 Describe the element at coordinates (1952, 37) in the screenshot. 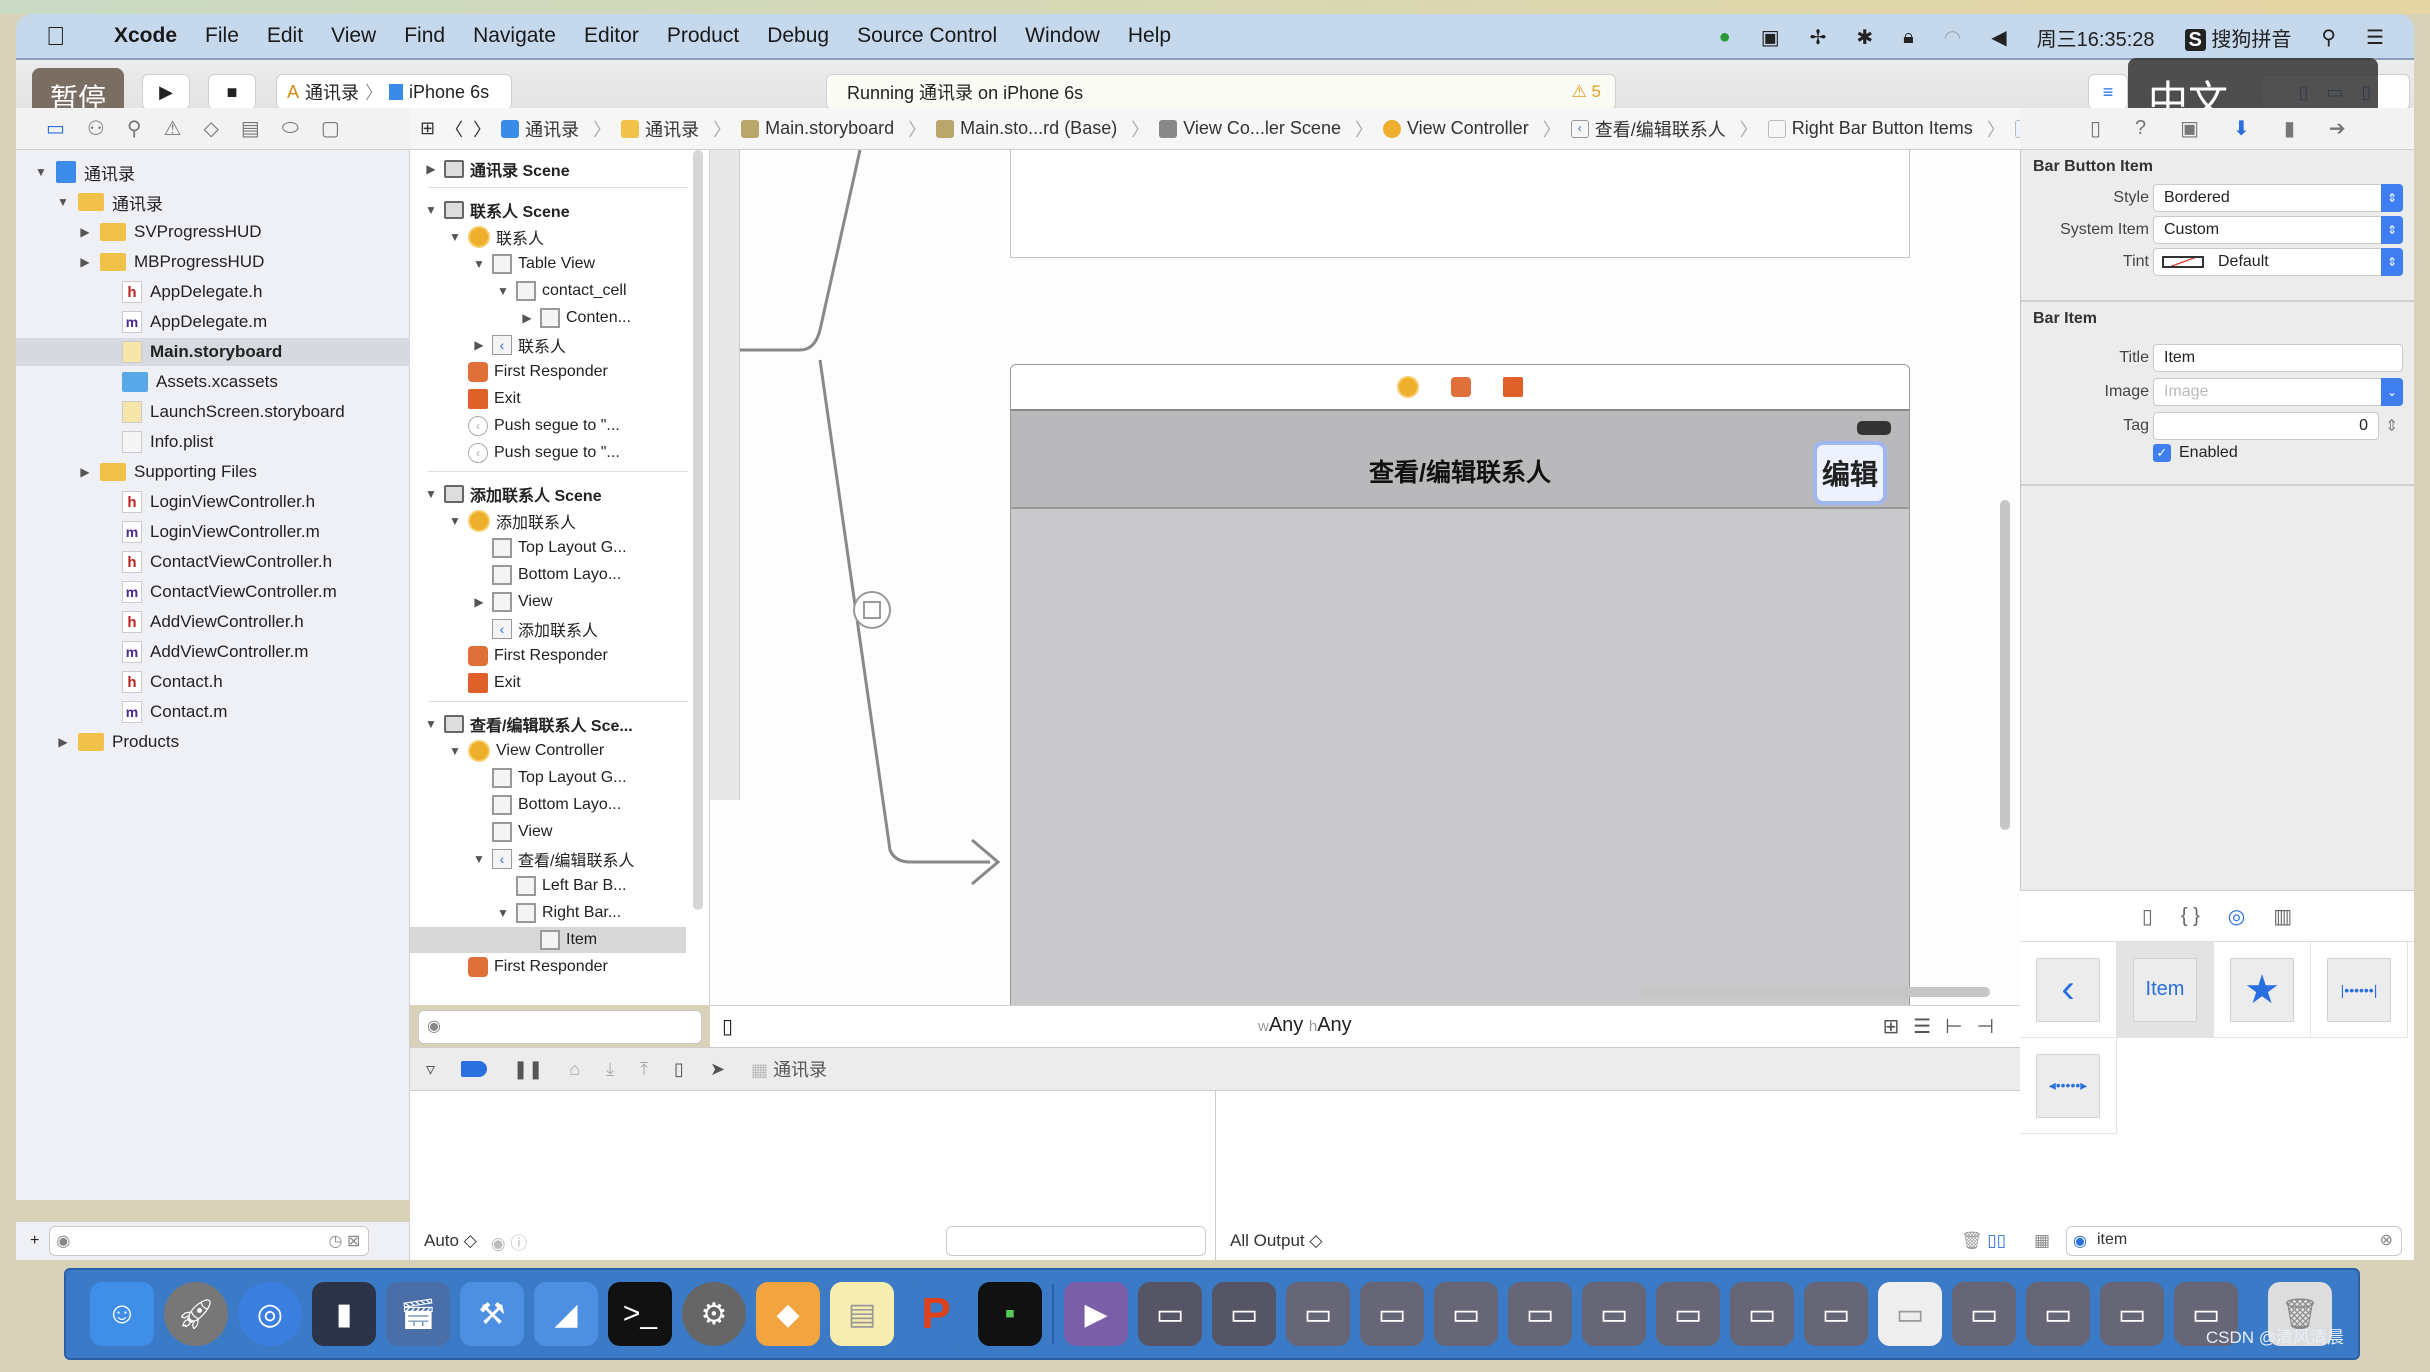

I see `wifi-icon: ◠` at that location.